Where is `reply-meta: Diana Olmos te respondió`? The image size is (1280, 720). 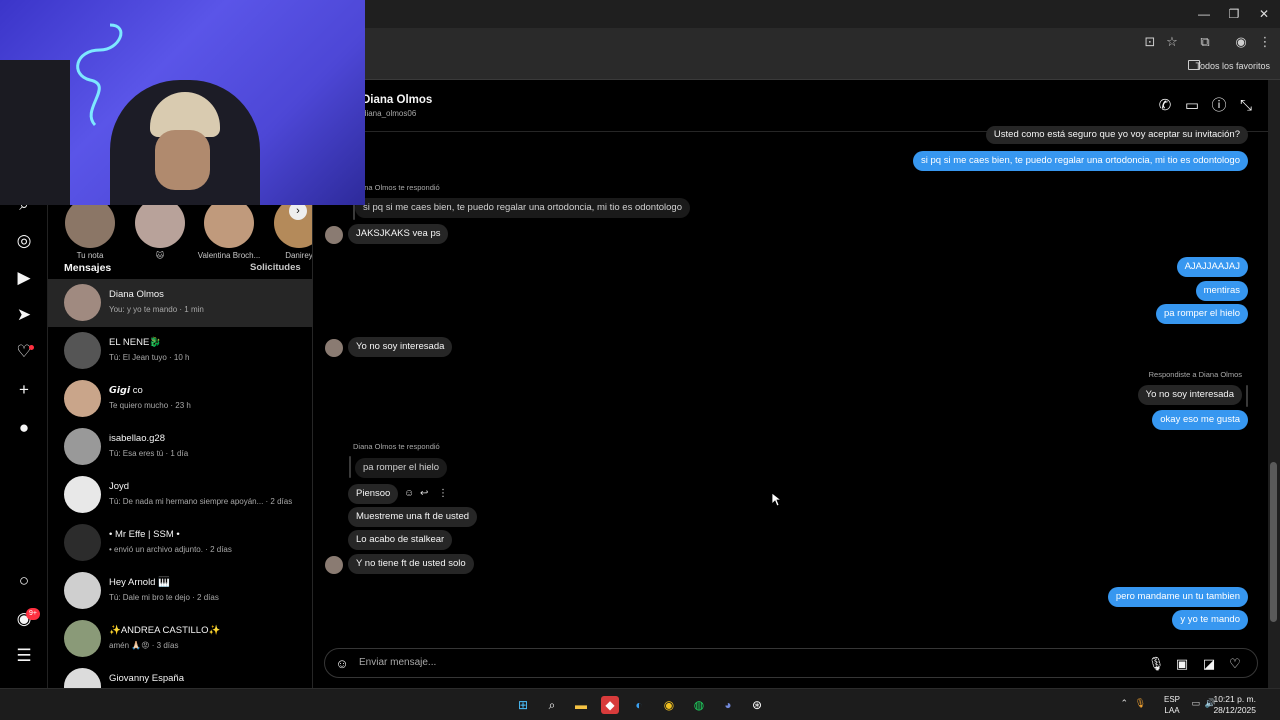
reply-meta: Diana Olmos te respondió is located at coordinates (396, 446).